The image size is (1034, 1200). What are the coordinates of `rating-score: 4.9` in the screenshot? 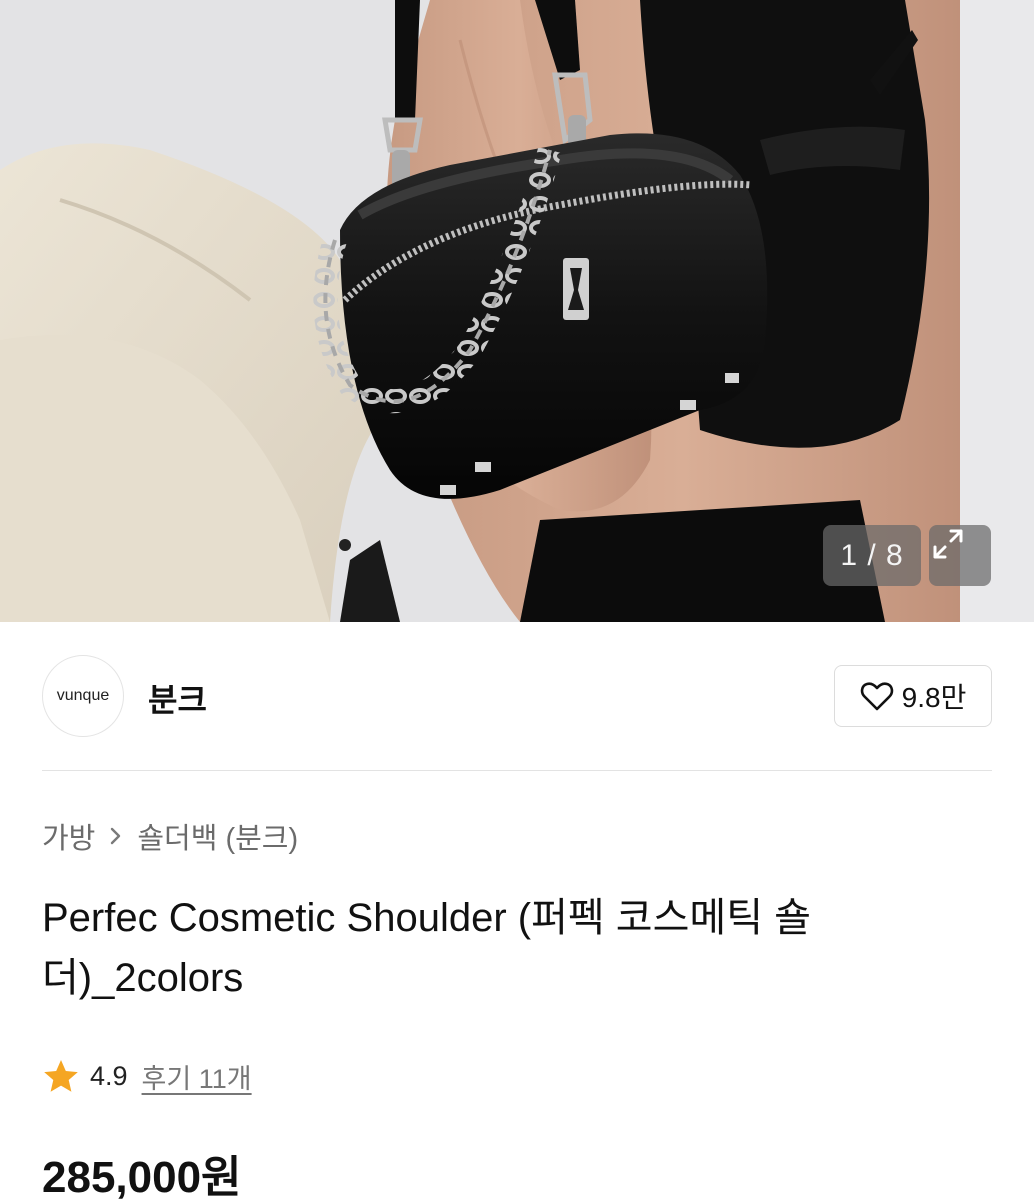 It's located at (109, 1075).